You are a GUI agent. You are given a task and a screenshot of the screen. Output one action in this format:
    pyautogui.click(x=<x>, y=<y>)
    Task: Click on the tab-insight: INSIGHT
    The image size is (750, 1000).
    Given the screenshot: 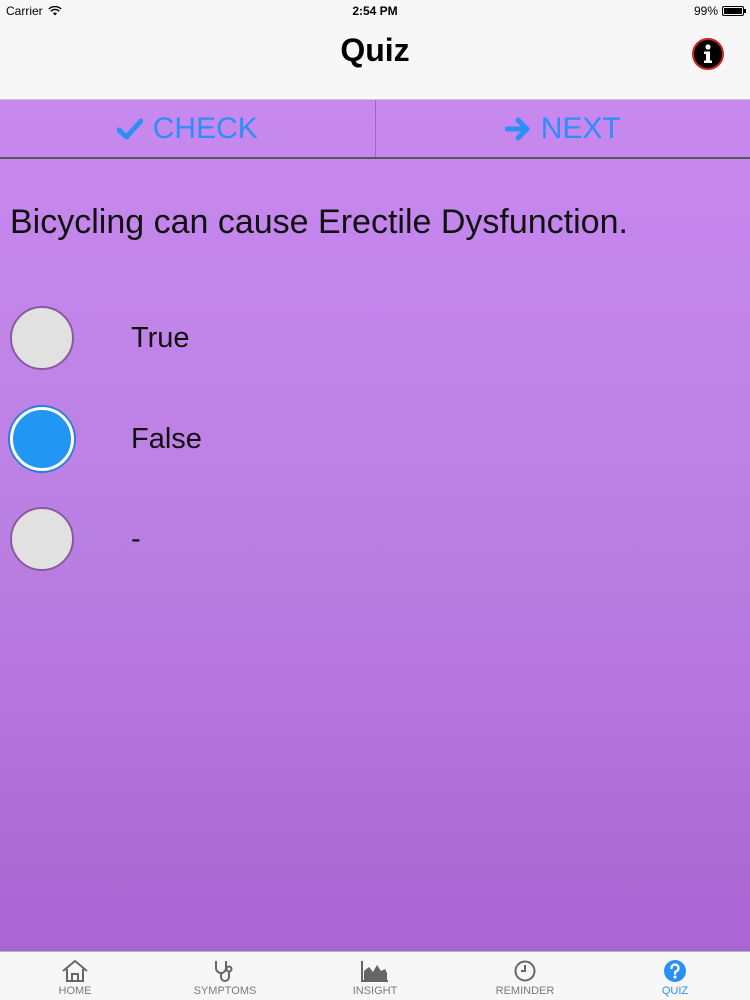 What is the action you would take?
    pyautogui.click(x=375, y=976)
    